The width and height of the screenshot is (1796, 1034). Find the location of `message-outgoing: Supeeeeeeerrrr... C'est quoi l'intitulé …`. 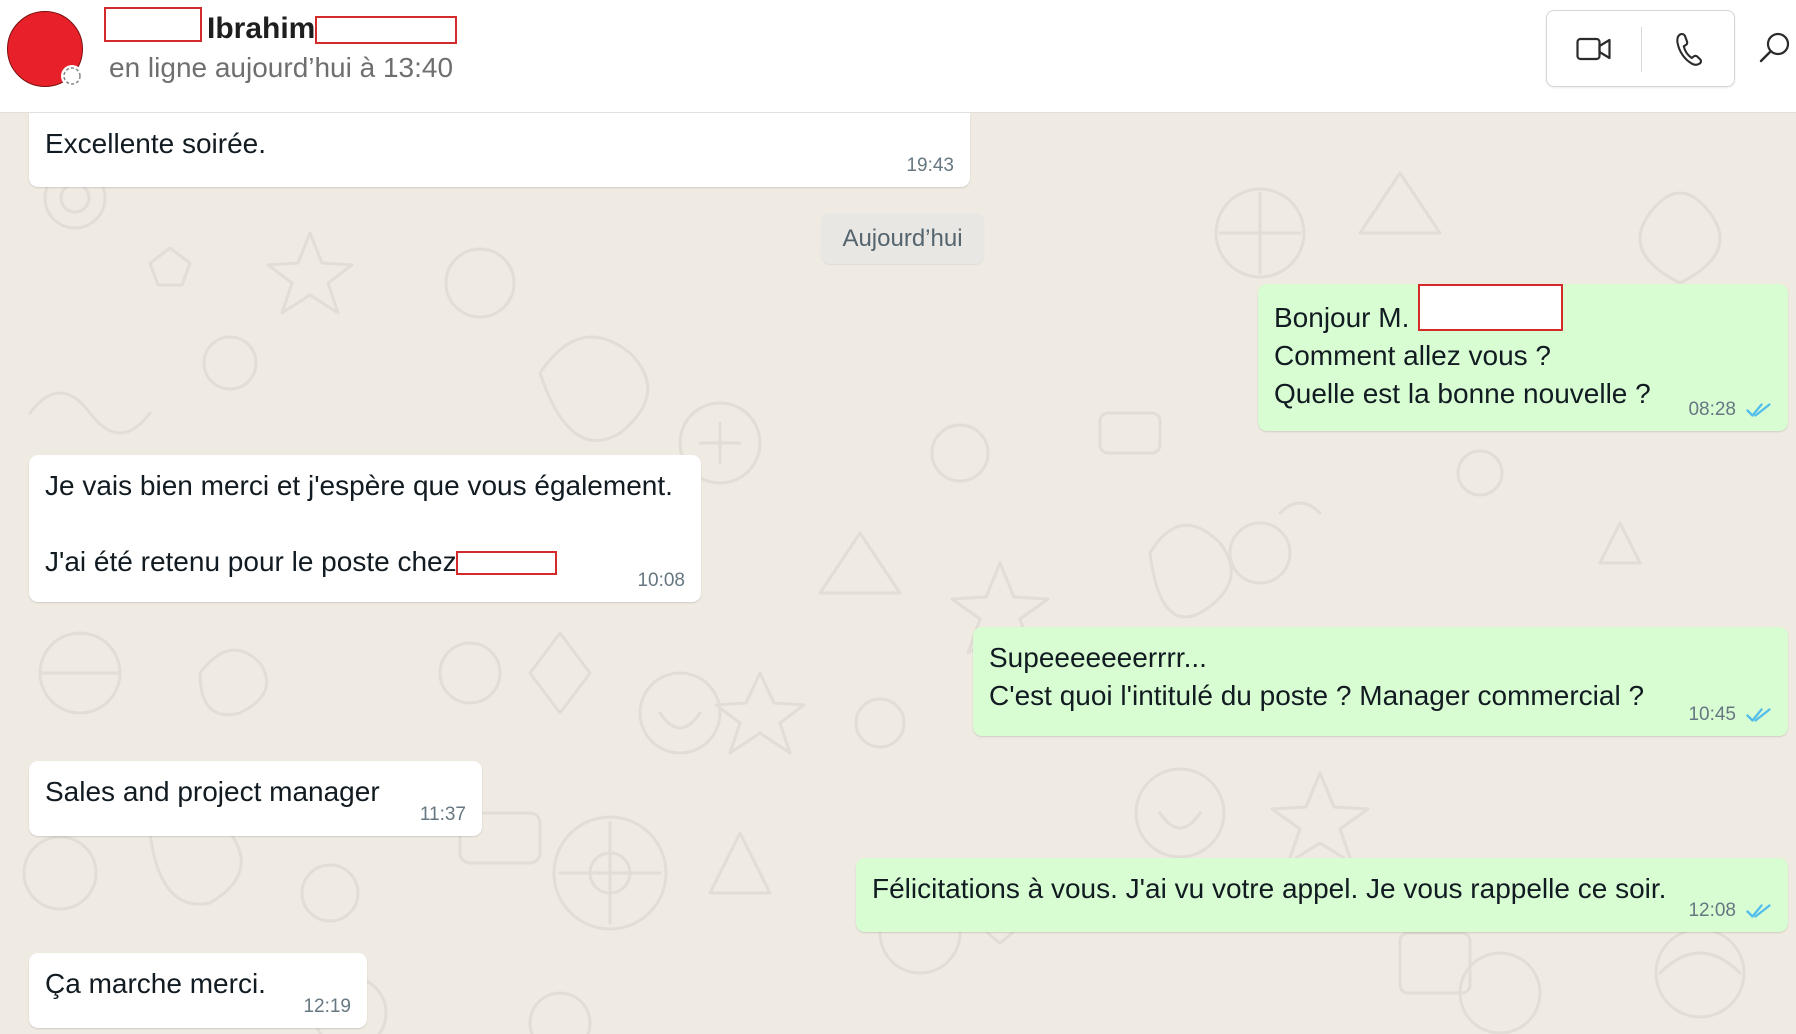

message-outgoing: Supeeeeeeerrrr... C'est quoi l'intitulé … is located at coordinates (1380, 681).